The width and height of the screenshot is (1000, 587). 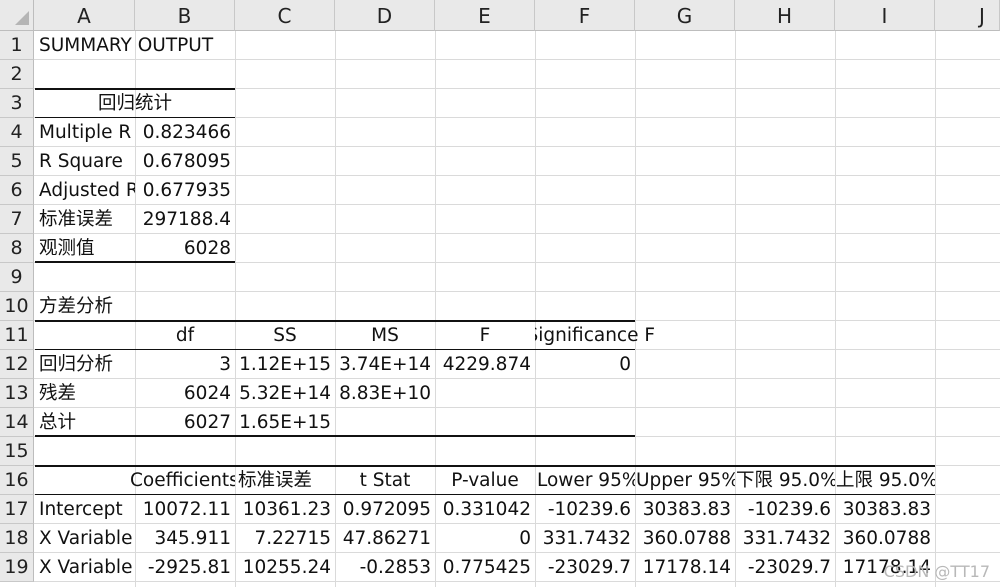 I want to click on coef-row-label-x-variable-1: X Variable, so click(x=85, y=538).